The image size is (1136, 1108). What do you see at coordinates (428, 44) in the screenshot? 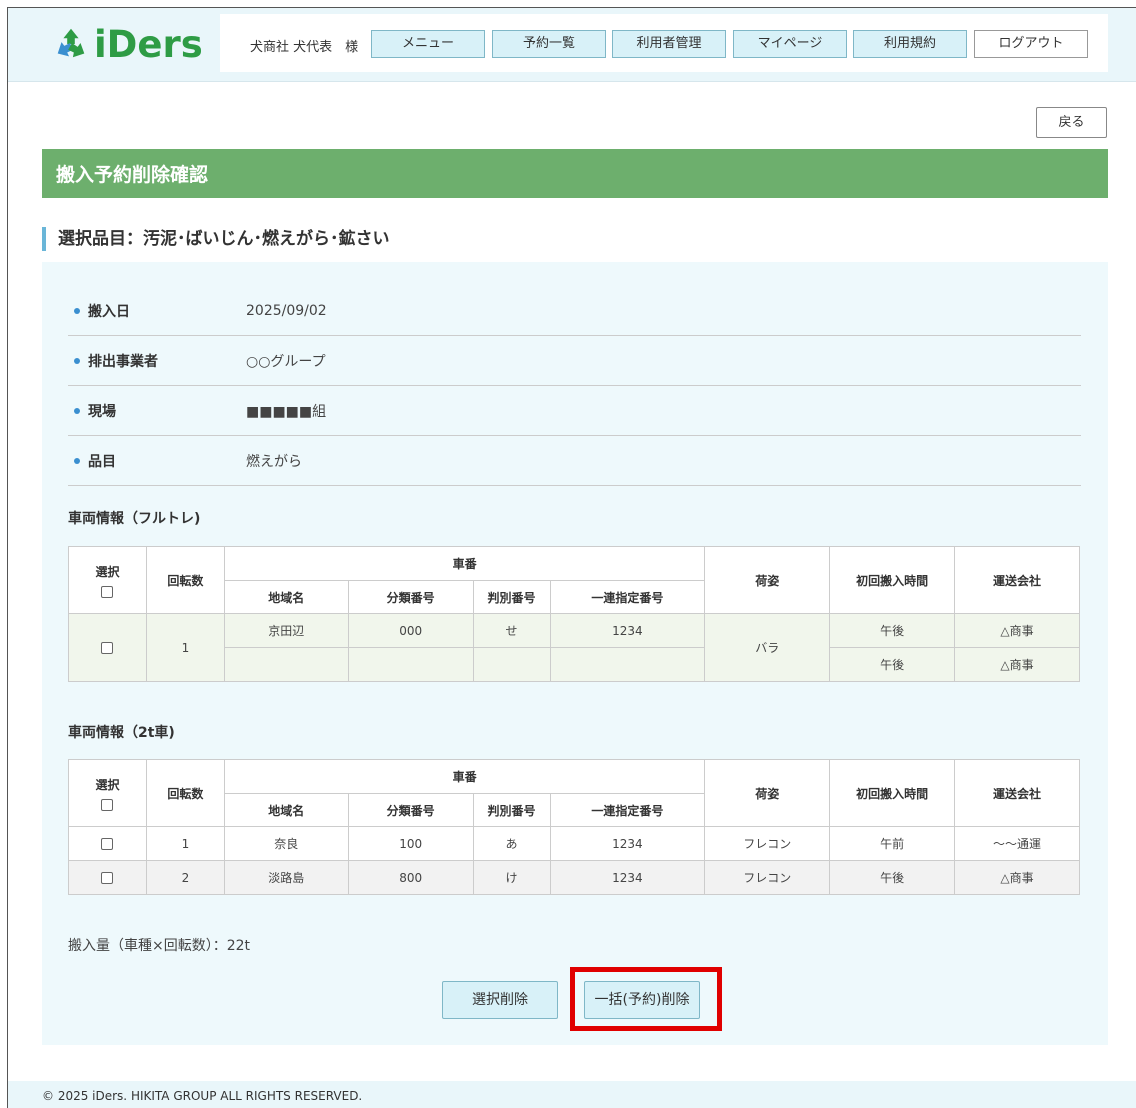
I see `nav-menu-button: メニュー` at bounding box center [428, 44].